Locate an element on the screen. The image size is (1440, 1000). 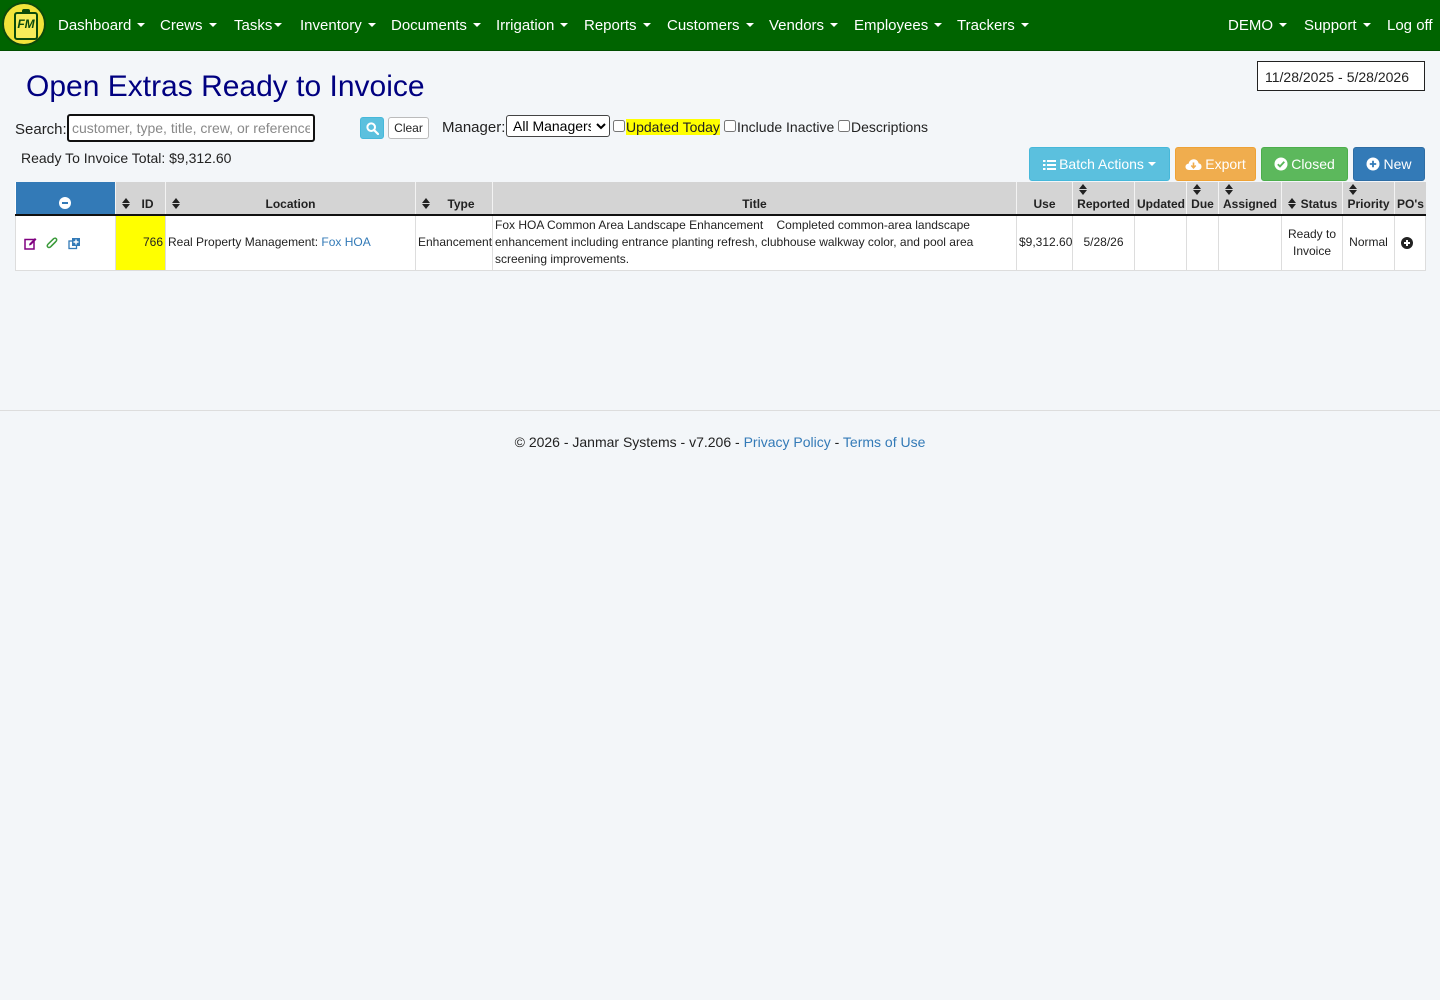
header-due: Due is located at coordinates (1202, 199).